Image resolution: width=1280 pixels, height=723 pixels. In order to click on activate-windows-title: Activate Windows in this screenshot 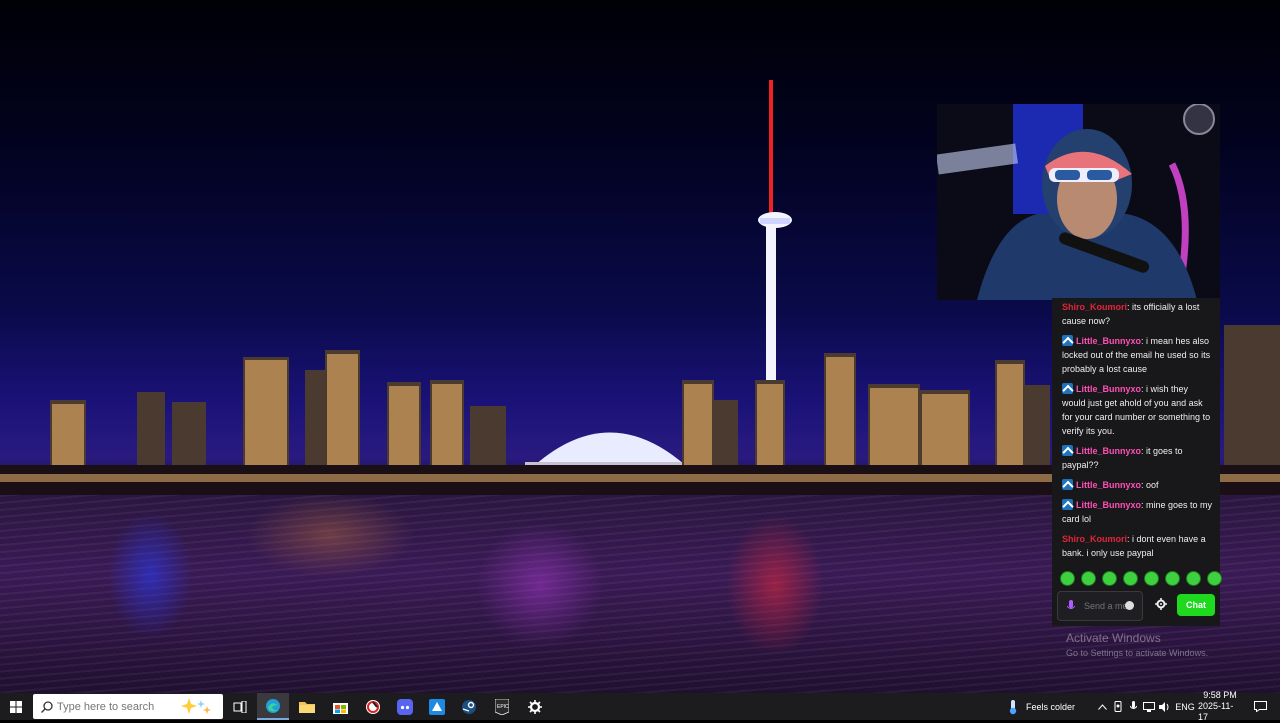, I will do `click(1113, 638)`.